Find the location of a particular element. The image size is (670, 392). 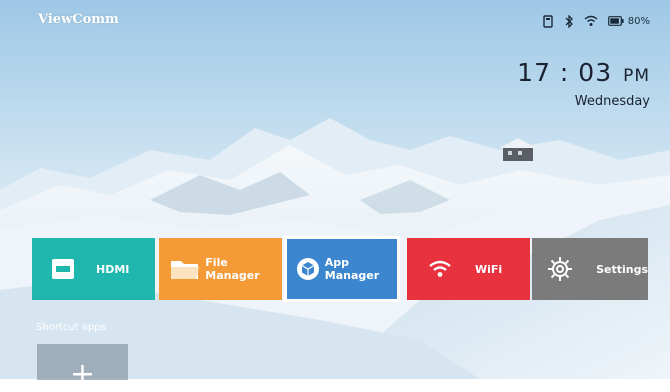

time-value: 17 : 03 is located at coordinates (565, 72).